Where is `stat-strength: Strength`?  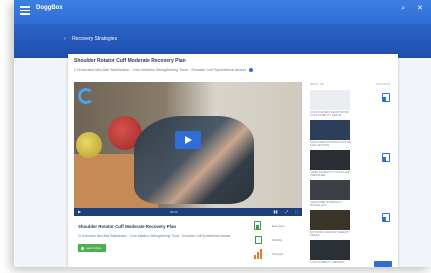
stat-strength: Strength is located at coordinates (277, 255).